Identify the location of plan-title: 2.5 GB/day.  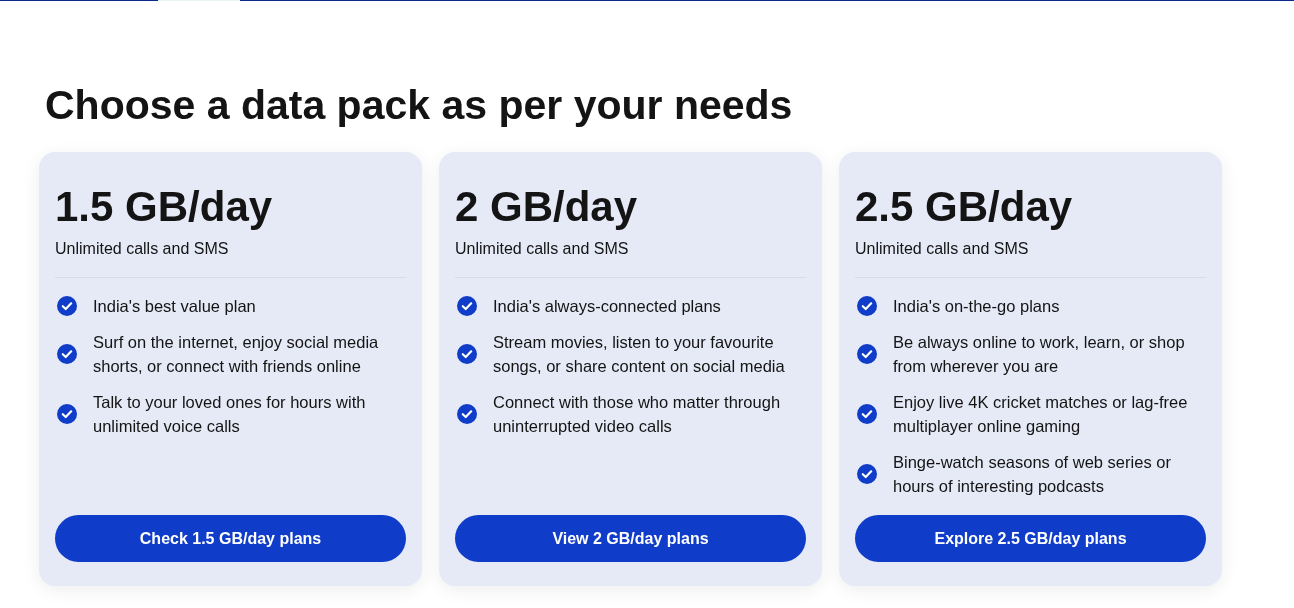
(964, 207).